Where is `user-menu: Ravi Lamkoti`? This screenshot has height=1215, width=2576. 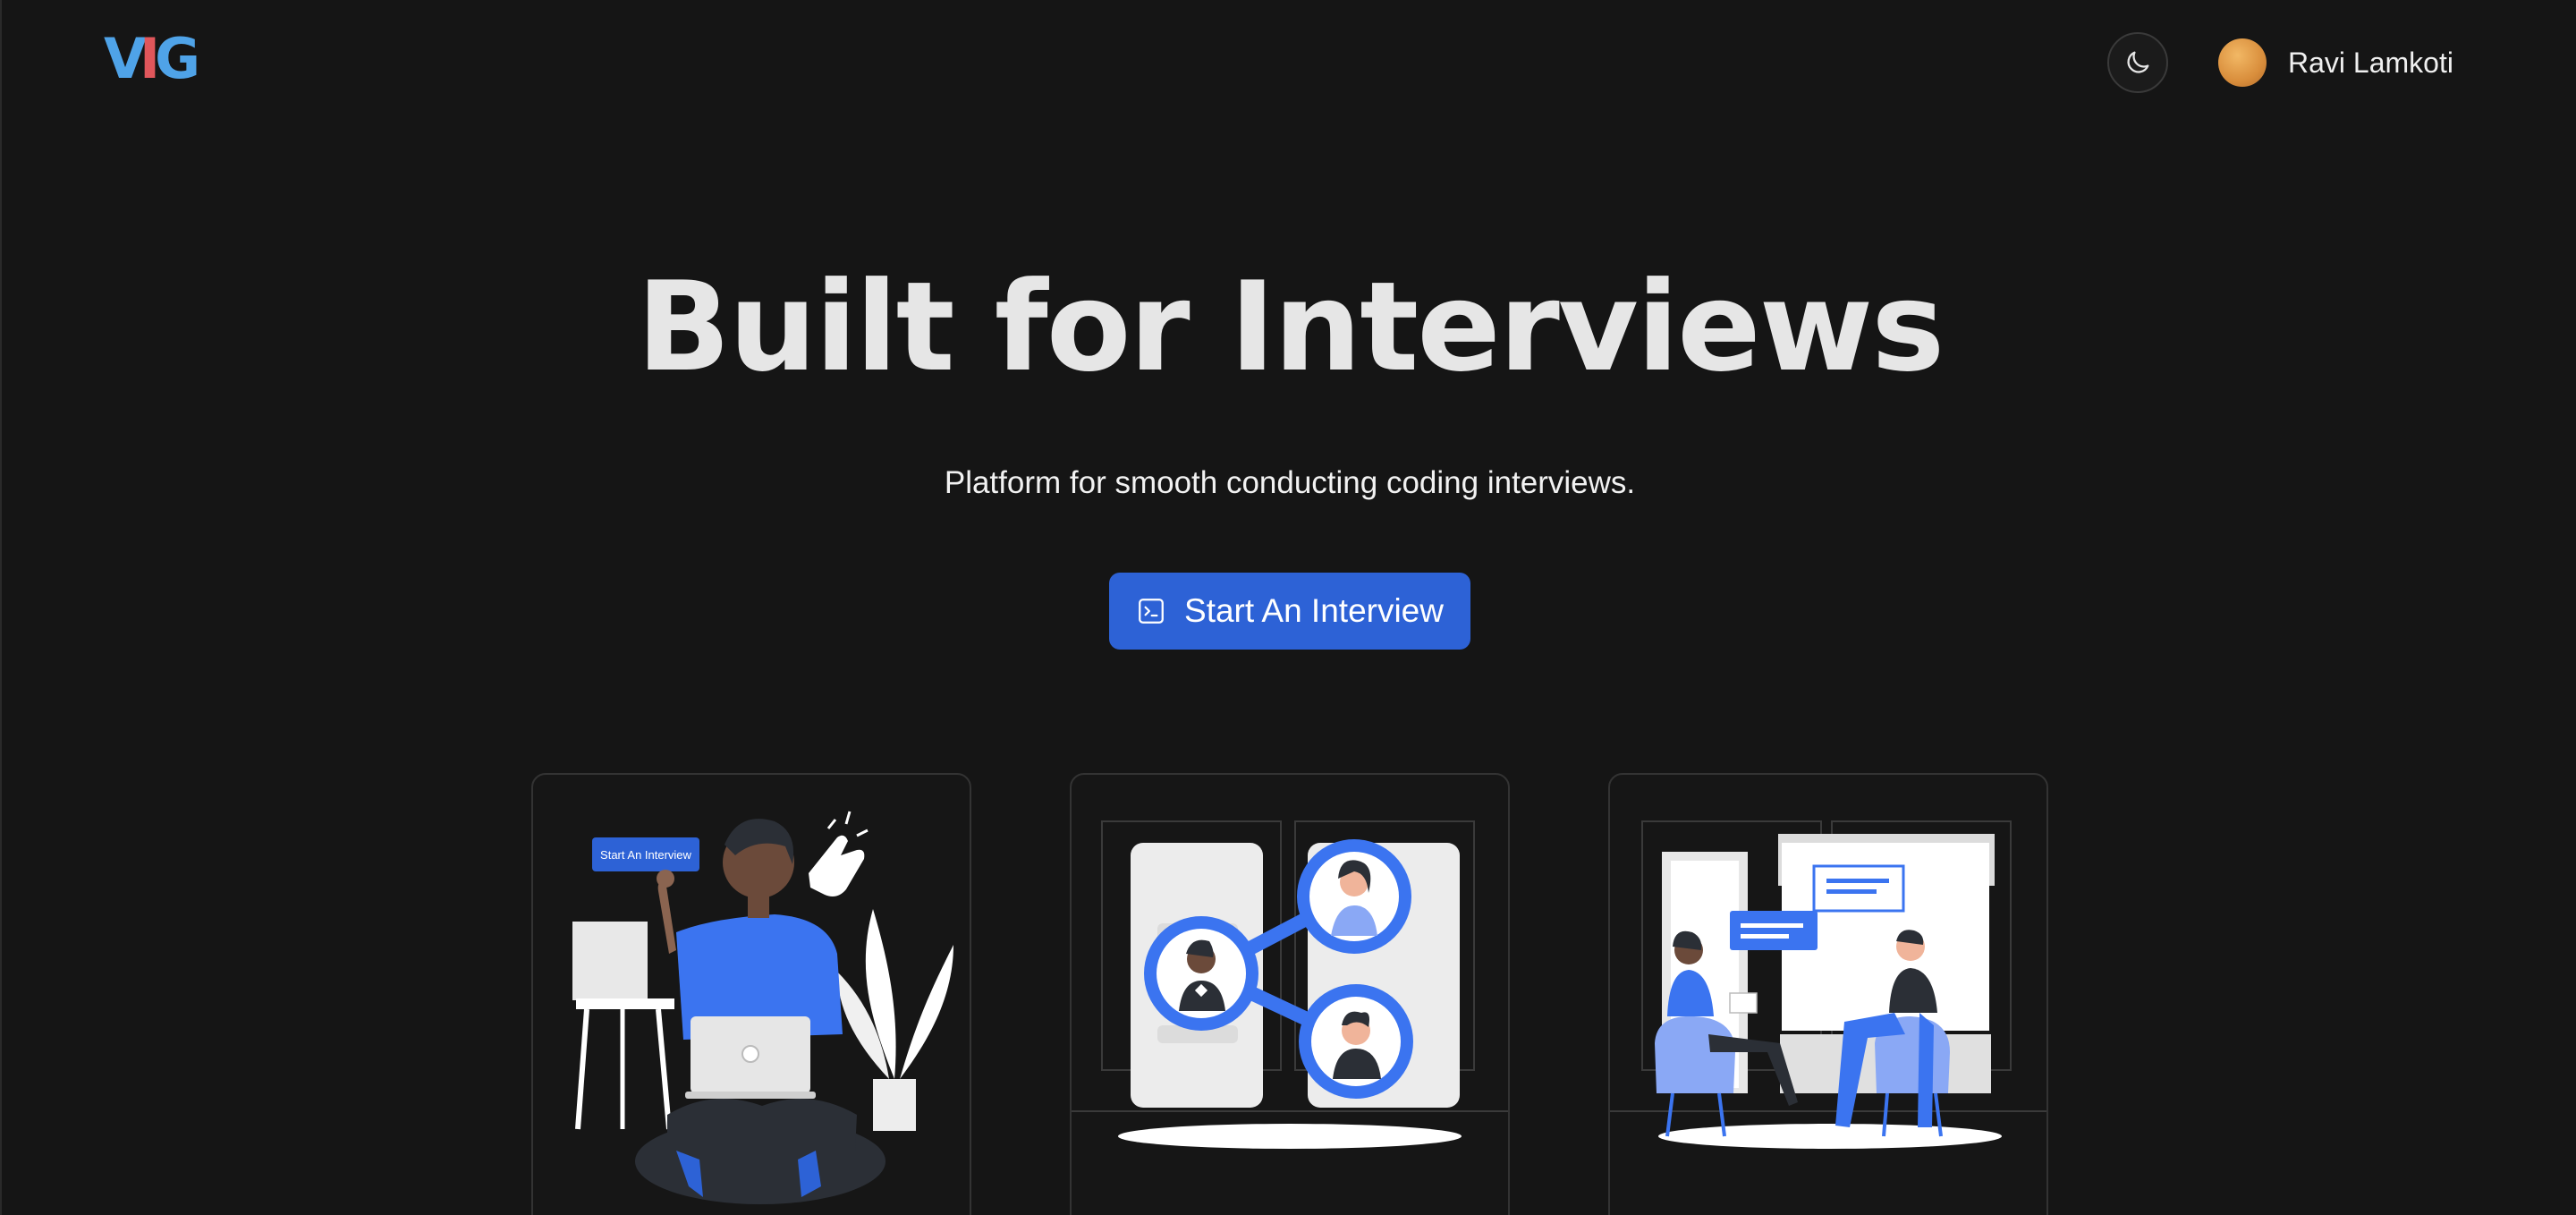
user-menu: Ravi Lamkoti is located at coordinates (2335, 63).